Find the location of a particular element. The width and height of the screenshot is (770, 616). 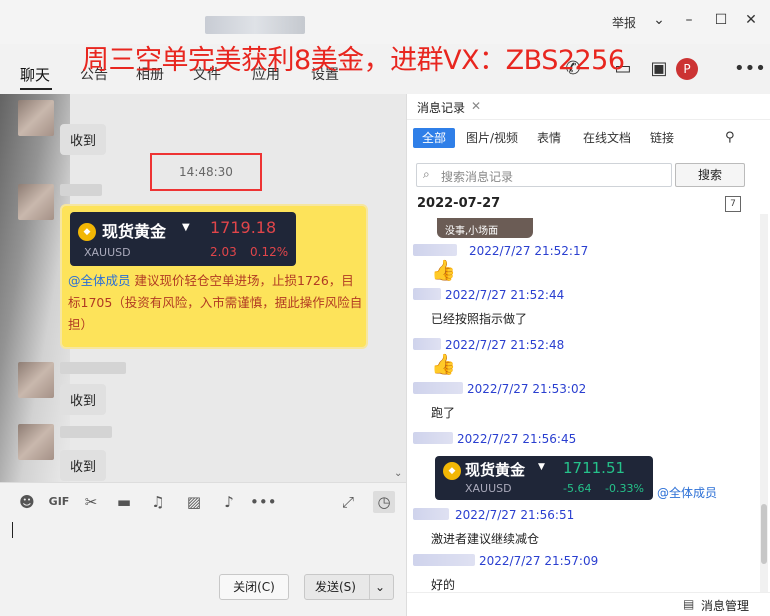

collapse-icon: ⌄ is located at coordinates (398, 473).